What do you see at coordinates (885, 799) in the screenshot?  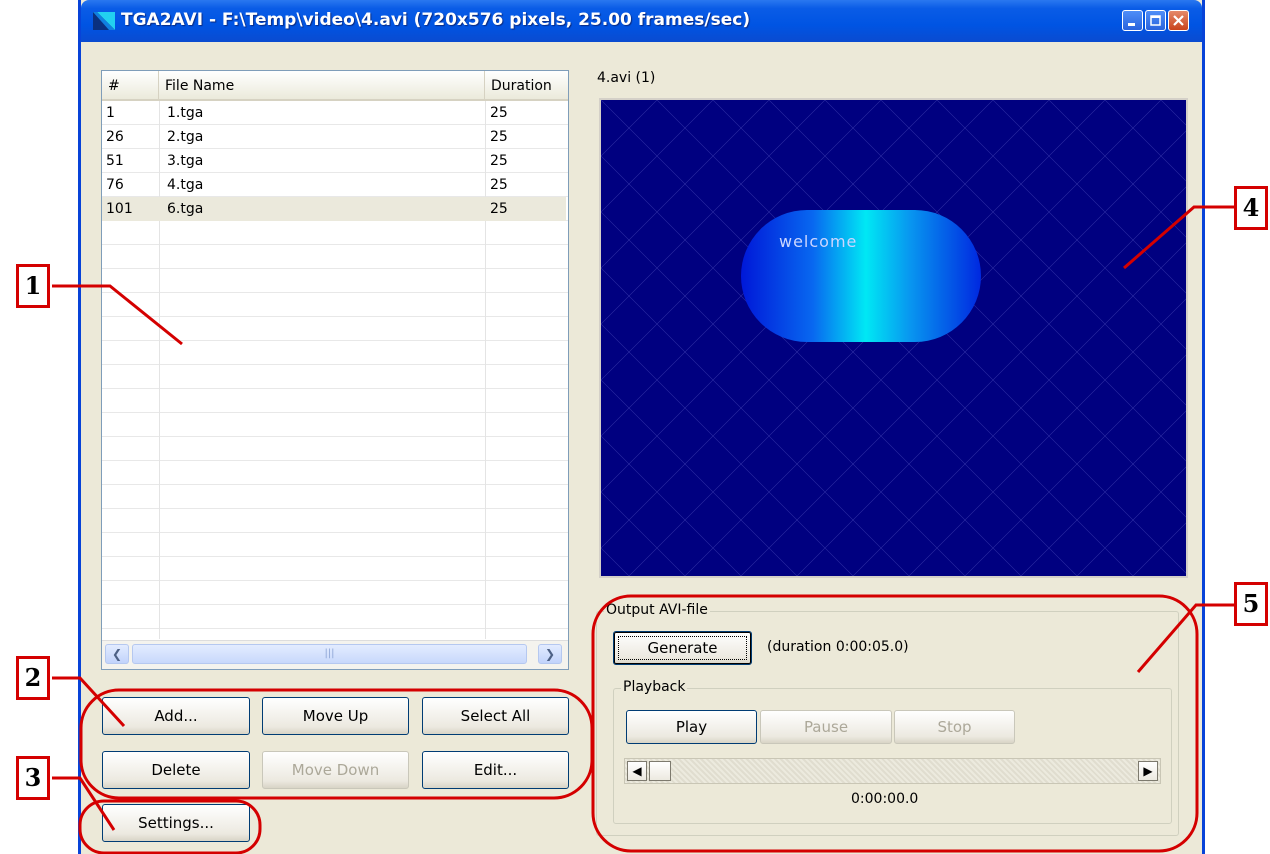 I see `playback-timecode: 0:00:00.0` at bounding box center [885, 799].